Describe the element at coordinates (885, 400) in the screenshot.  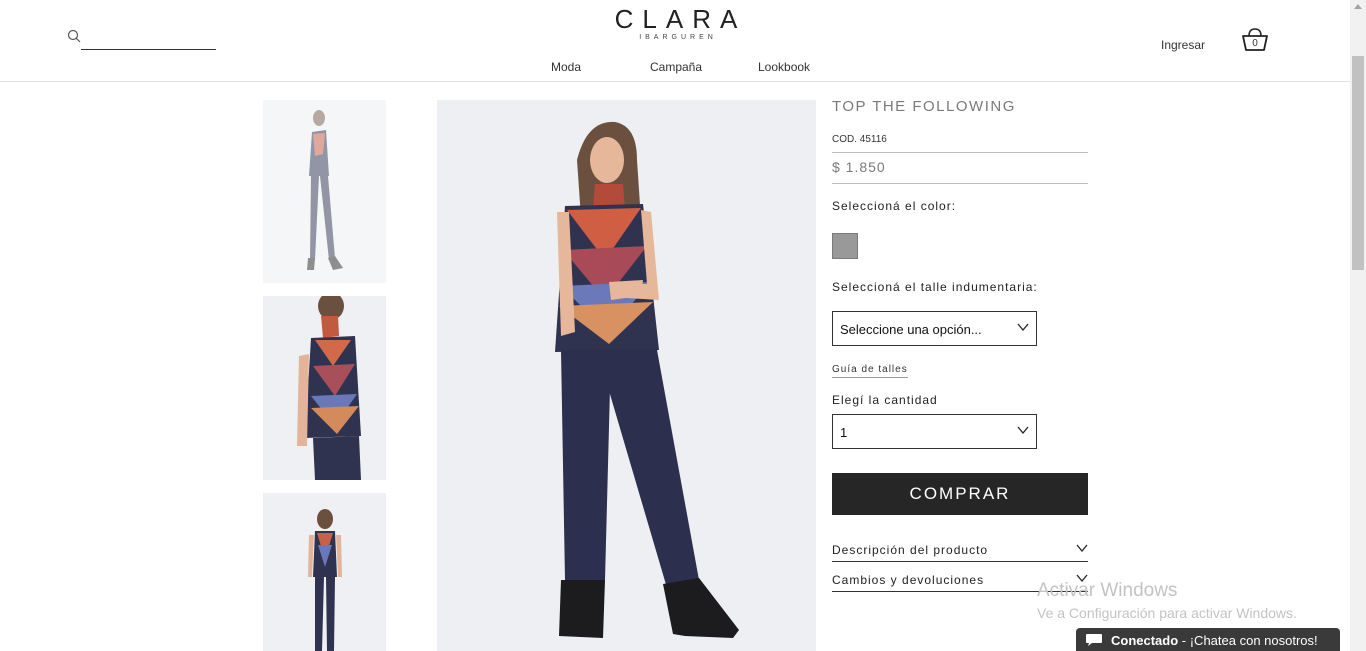
I see `quantity-label: Elegí la cantidad` at that location.